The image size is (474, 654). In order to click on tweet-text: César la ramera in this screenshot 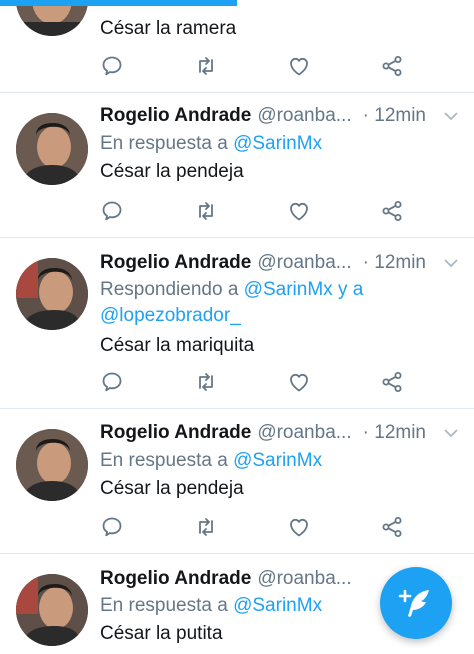, I will do `click(168, 28)`.